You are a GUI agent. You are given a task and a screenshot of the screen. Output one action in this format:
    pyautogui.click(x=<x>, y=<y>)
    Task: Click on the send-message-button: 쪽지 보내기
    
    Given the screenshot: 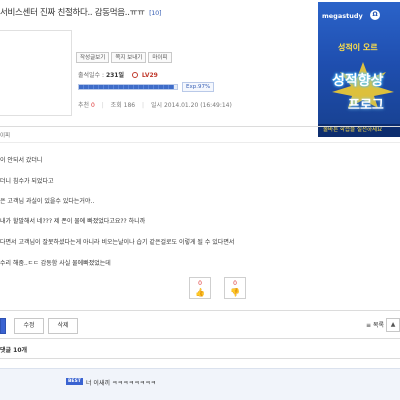 What is the action you would take?
    pyautogui.click(x=129, y=57)
    